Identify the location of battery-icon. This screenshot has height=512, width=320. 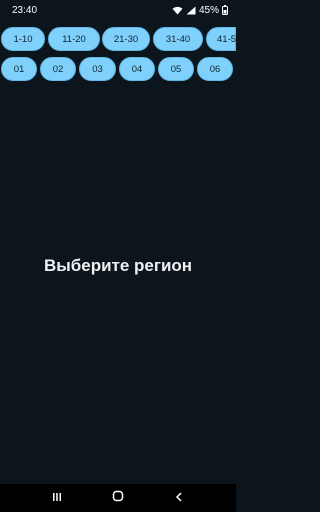
(225, 10).